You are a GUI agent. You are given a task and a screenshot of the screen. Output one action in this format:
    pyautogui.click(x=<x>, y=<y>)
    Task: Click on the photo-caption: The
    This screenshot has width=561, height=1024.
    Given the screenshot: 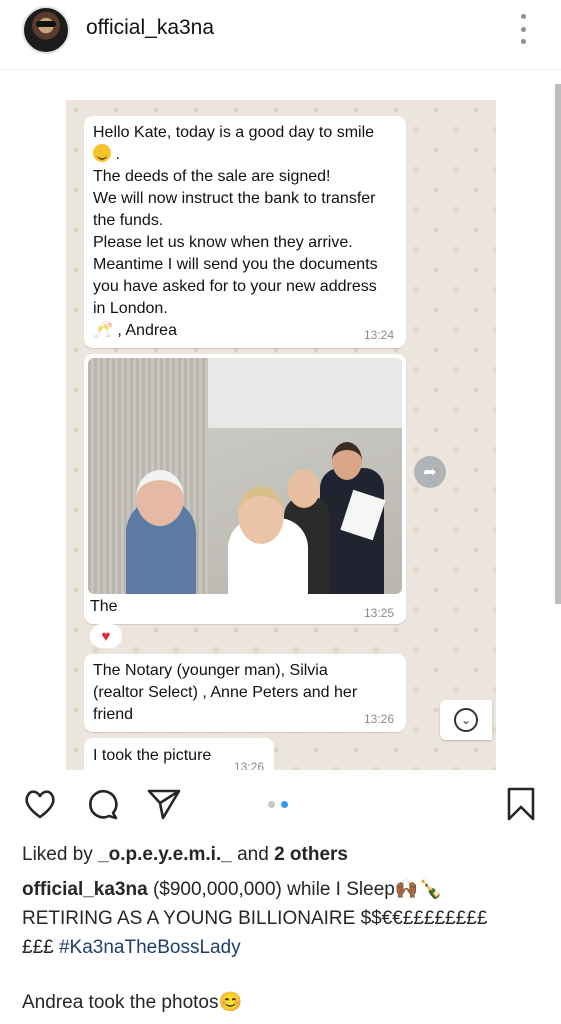 What is the action you would take?
    pyautogui.click(x=104, y=606)
    